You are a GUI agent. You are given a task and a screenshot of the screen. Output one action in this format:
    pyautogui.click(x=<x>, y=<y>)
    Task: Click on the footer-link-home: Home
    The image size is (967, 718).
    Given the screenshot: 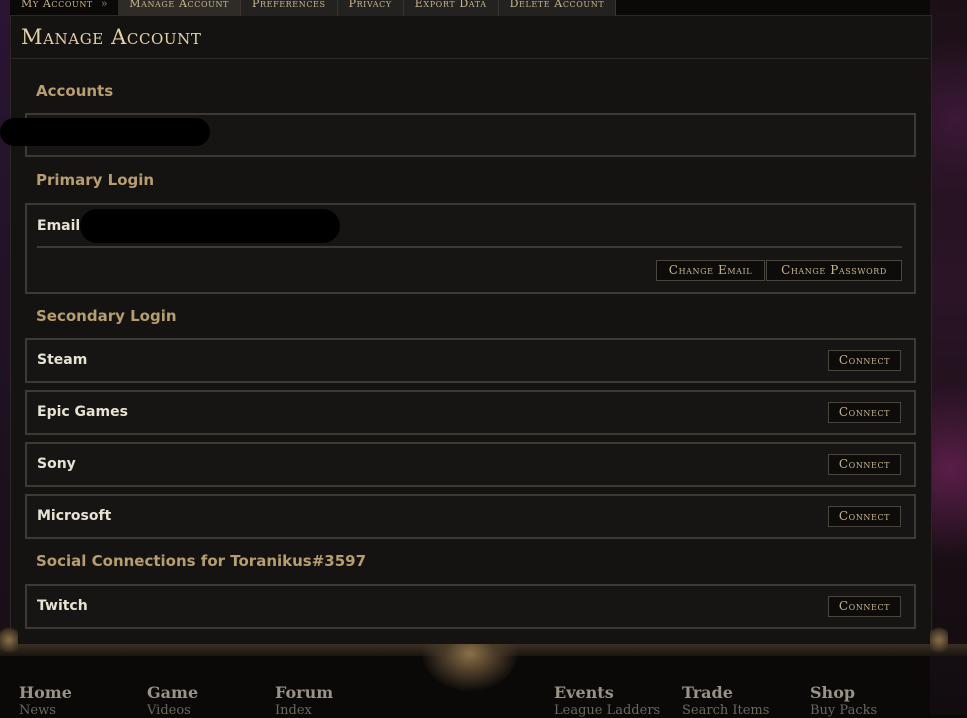 What is the action you would take?
    pyautogui.click(x=45, y=692)
    